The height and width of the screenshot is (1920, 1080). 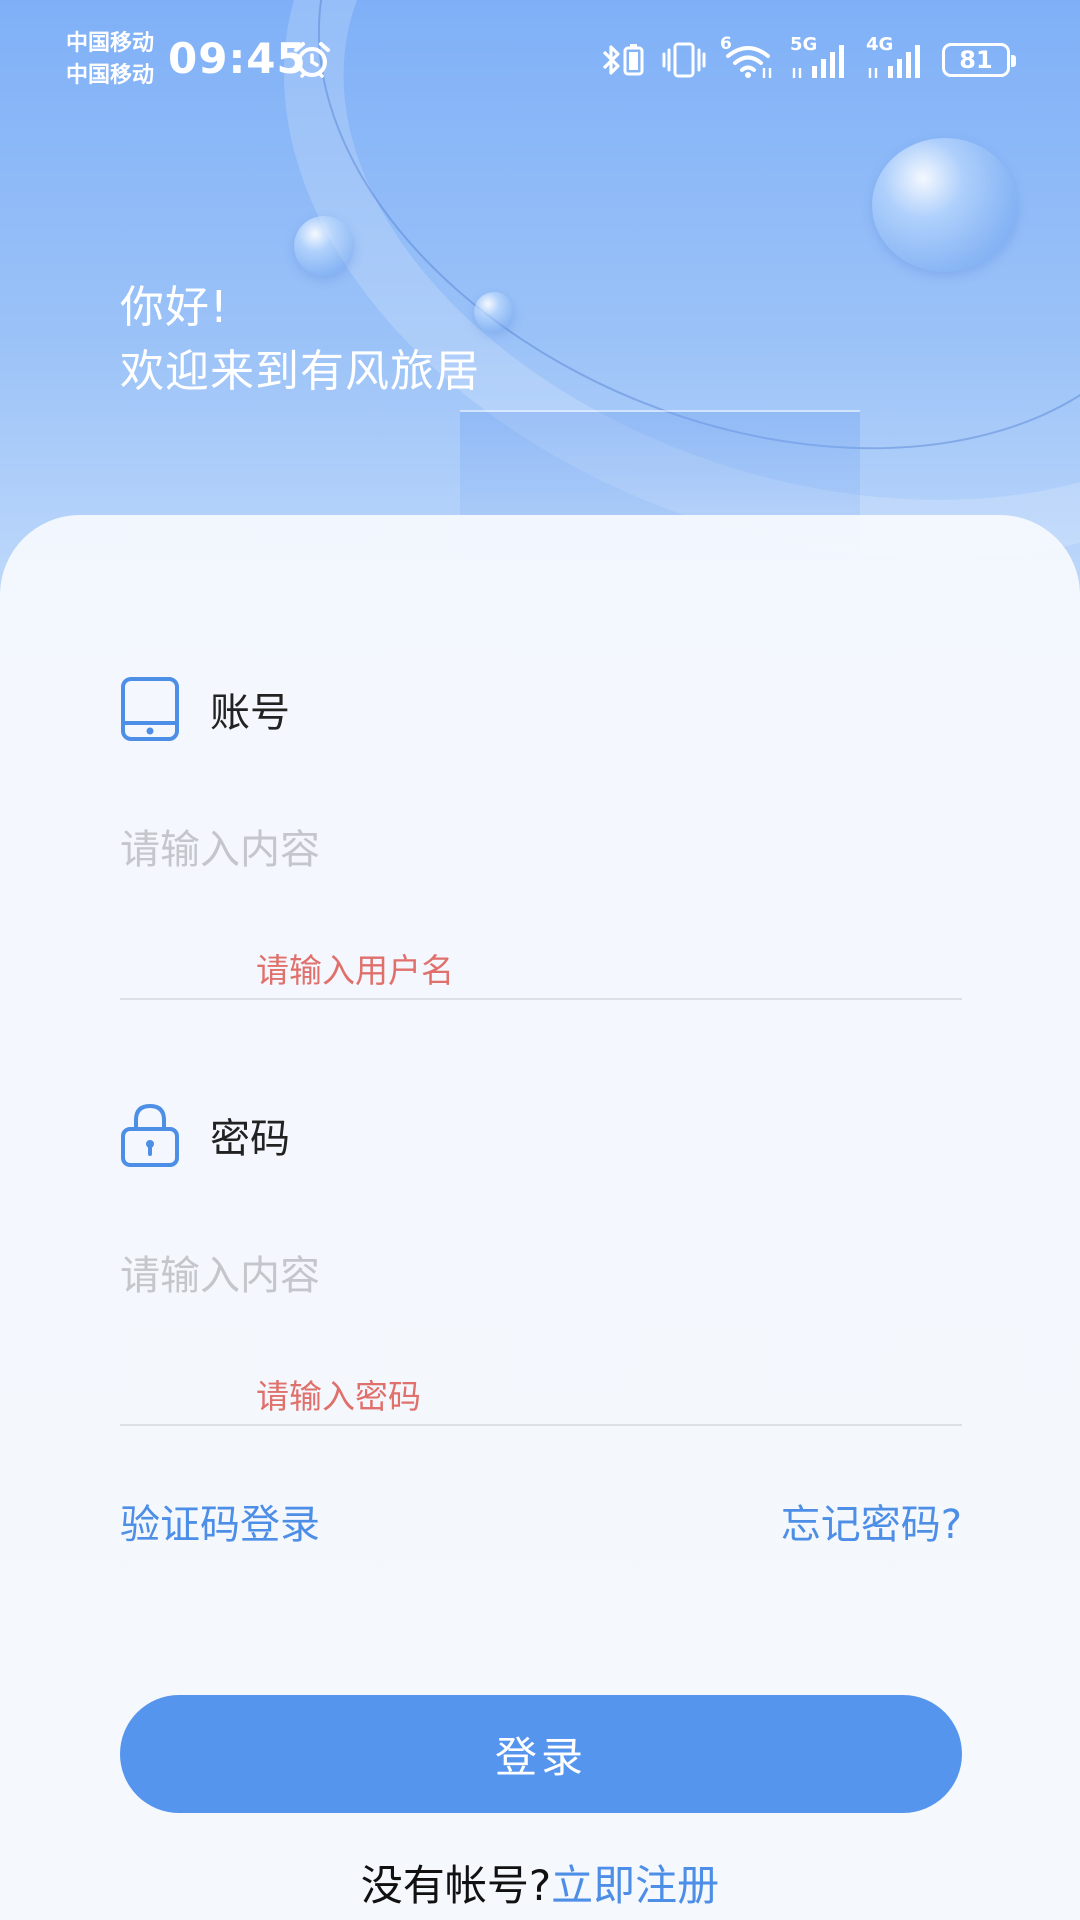 I want to click on password-input, so click(x=541, y=1276).